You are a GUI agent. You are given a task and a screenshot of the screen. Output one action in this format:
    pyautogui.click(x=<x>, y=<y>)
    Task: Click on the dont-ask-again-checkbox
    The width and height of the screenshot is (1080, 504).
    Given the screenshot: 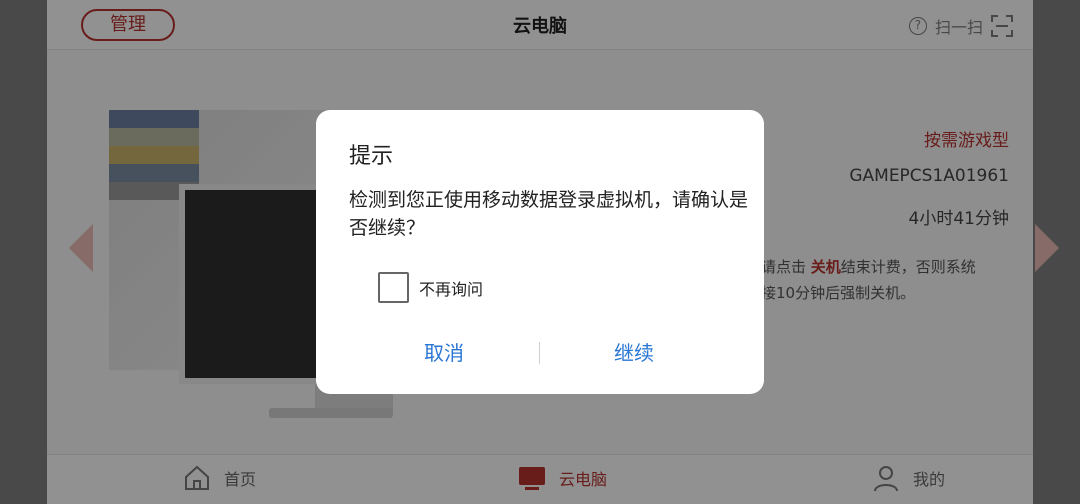 What is the action you would take?
    pyautogui.click(x=393, y=287)
    